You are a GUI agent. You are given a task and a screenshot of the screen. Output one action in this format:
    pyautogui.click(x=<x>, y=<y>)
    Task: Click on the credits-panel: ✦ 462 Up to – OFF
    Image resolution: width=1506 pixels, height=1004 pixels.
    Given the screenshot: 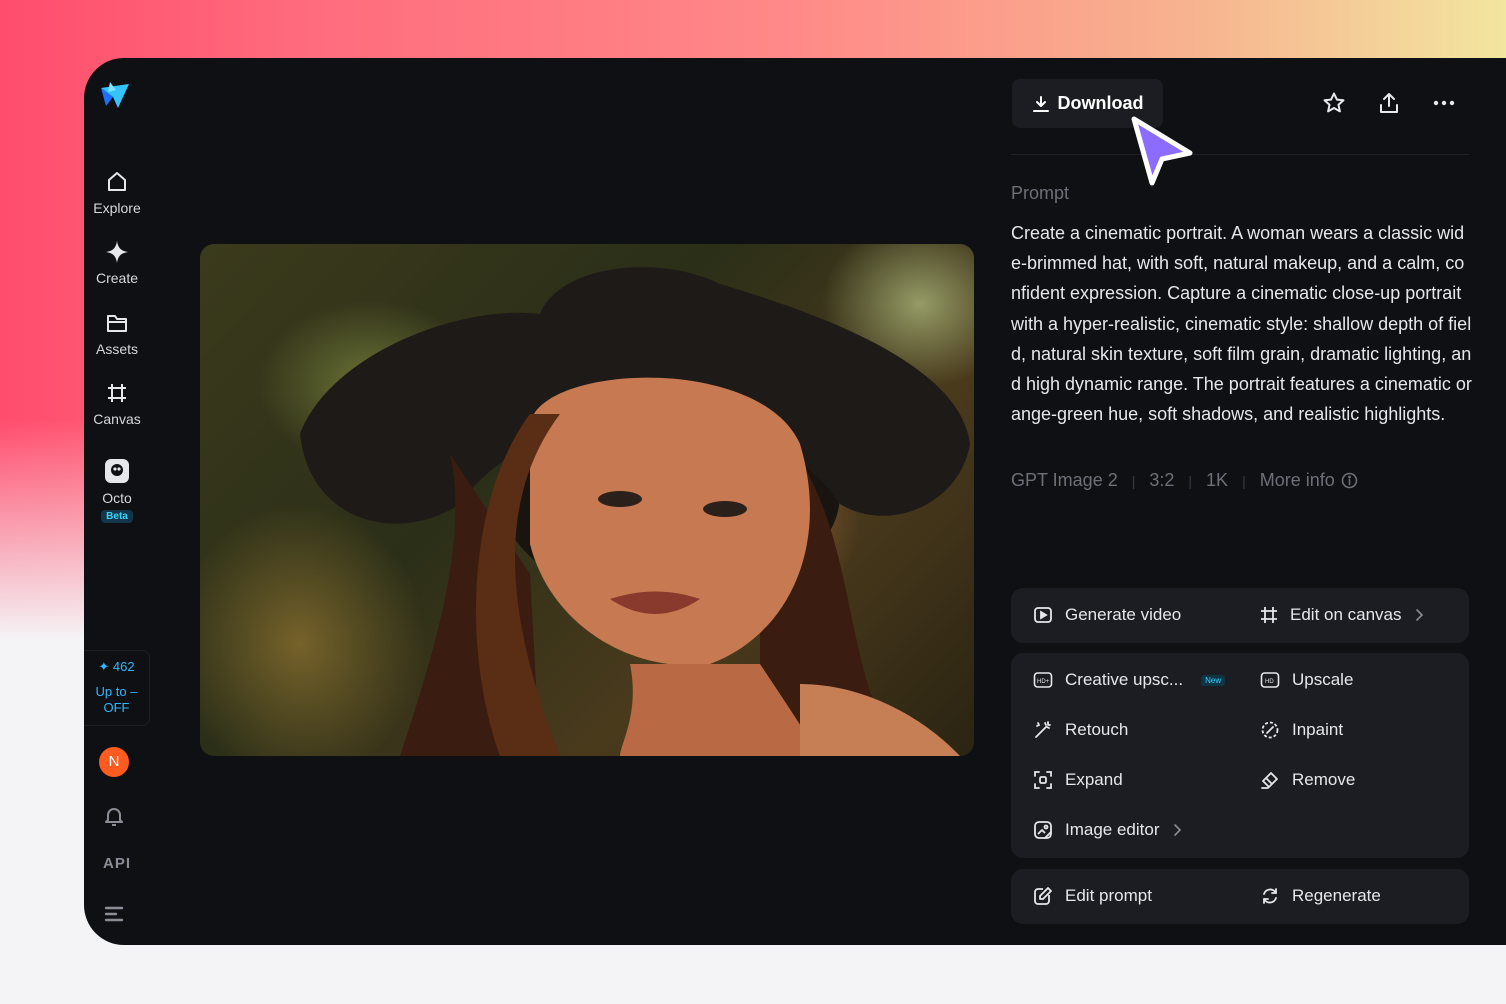 What is the action you would take?
    pyautogui.click(x=117, y=688)
    